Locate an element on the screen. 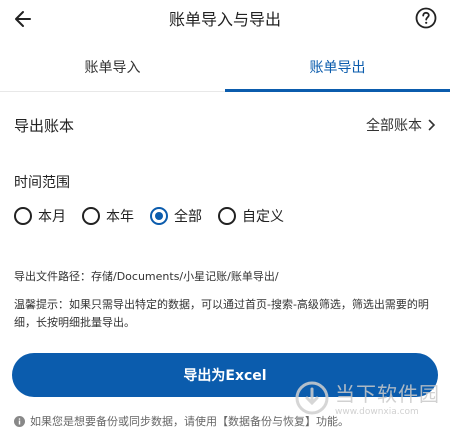 The height and width of the screenshot is (435, 450). help-circle-icon is located at coordinates (426, 18).